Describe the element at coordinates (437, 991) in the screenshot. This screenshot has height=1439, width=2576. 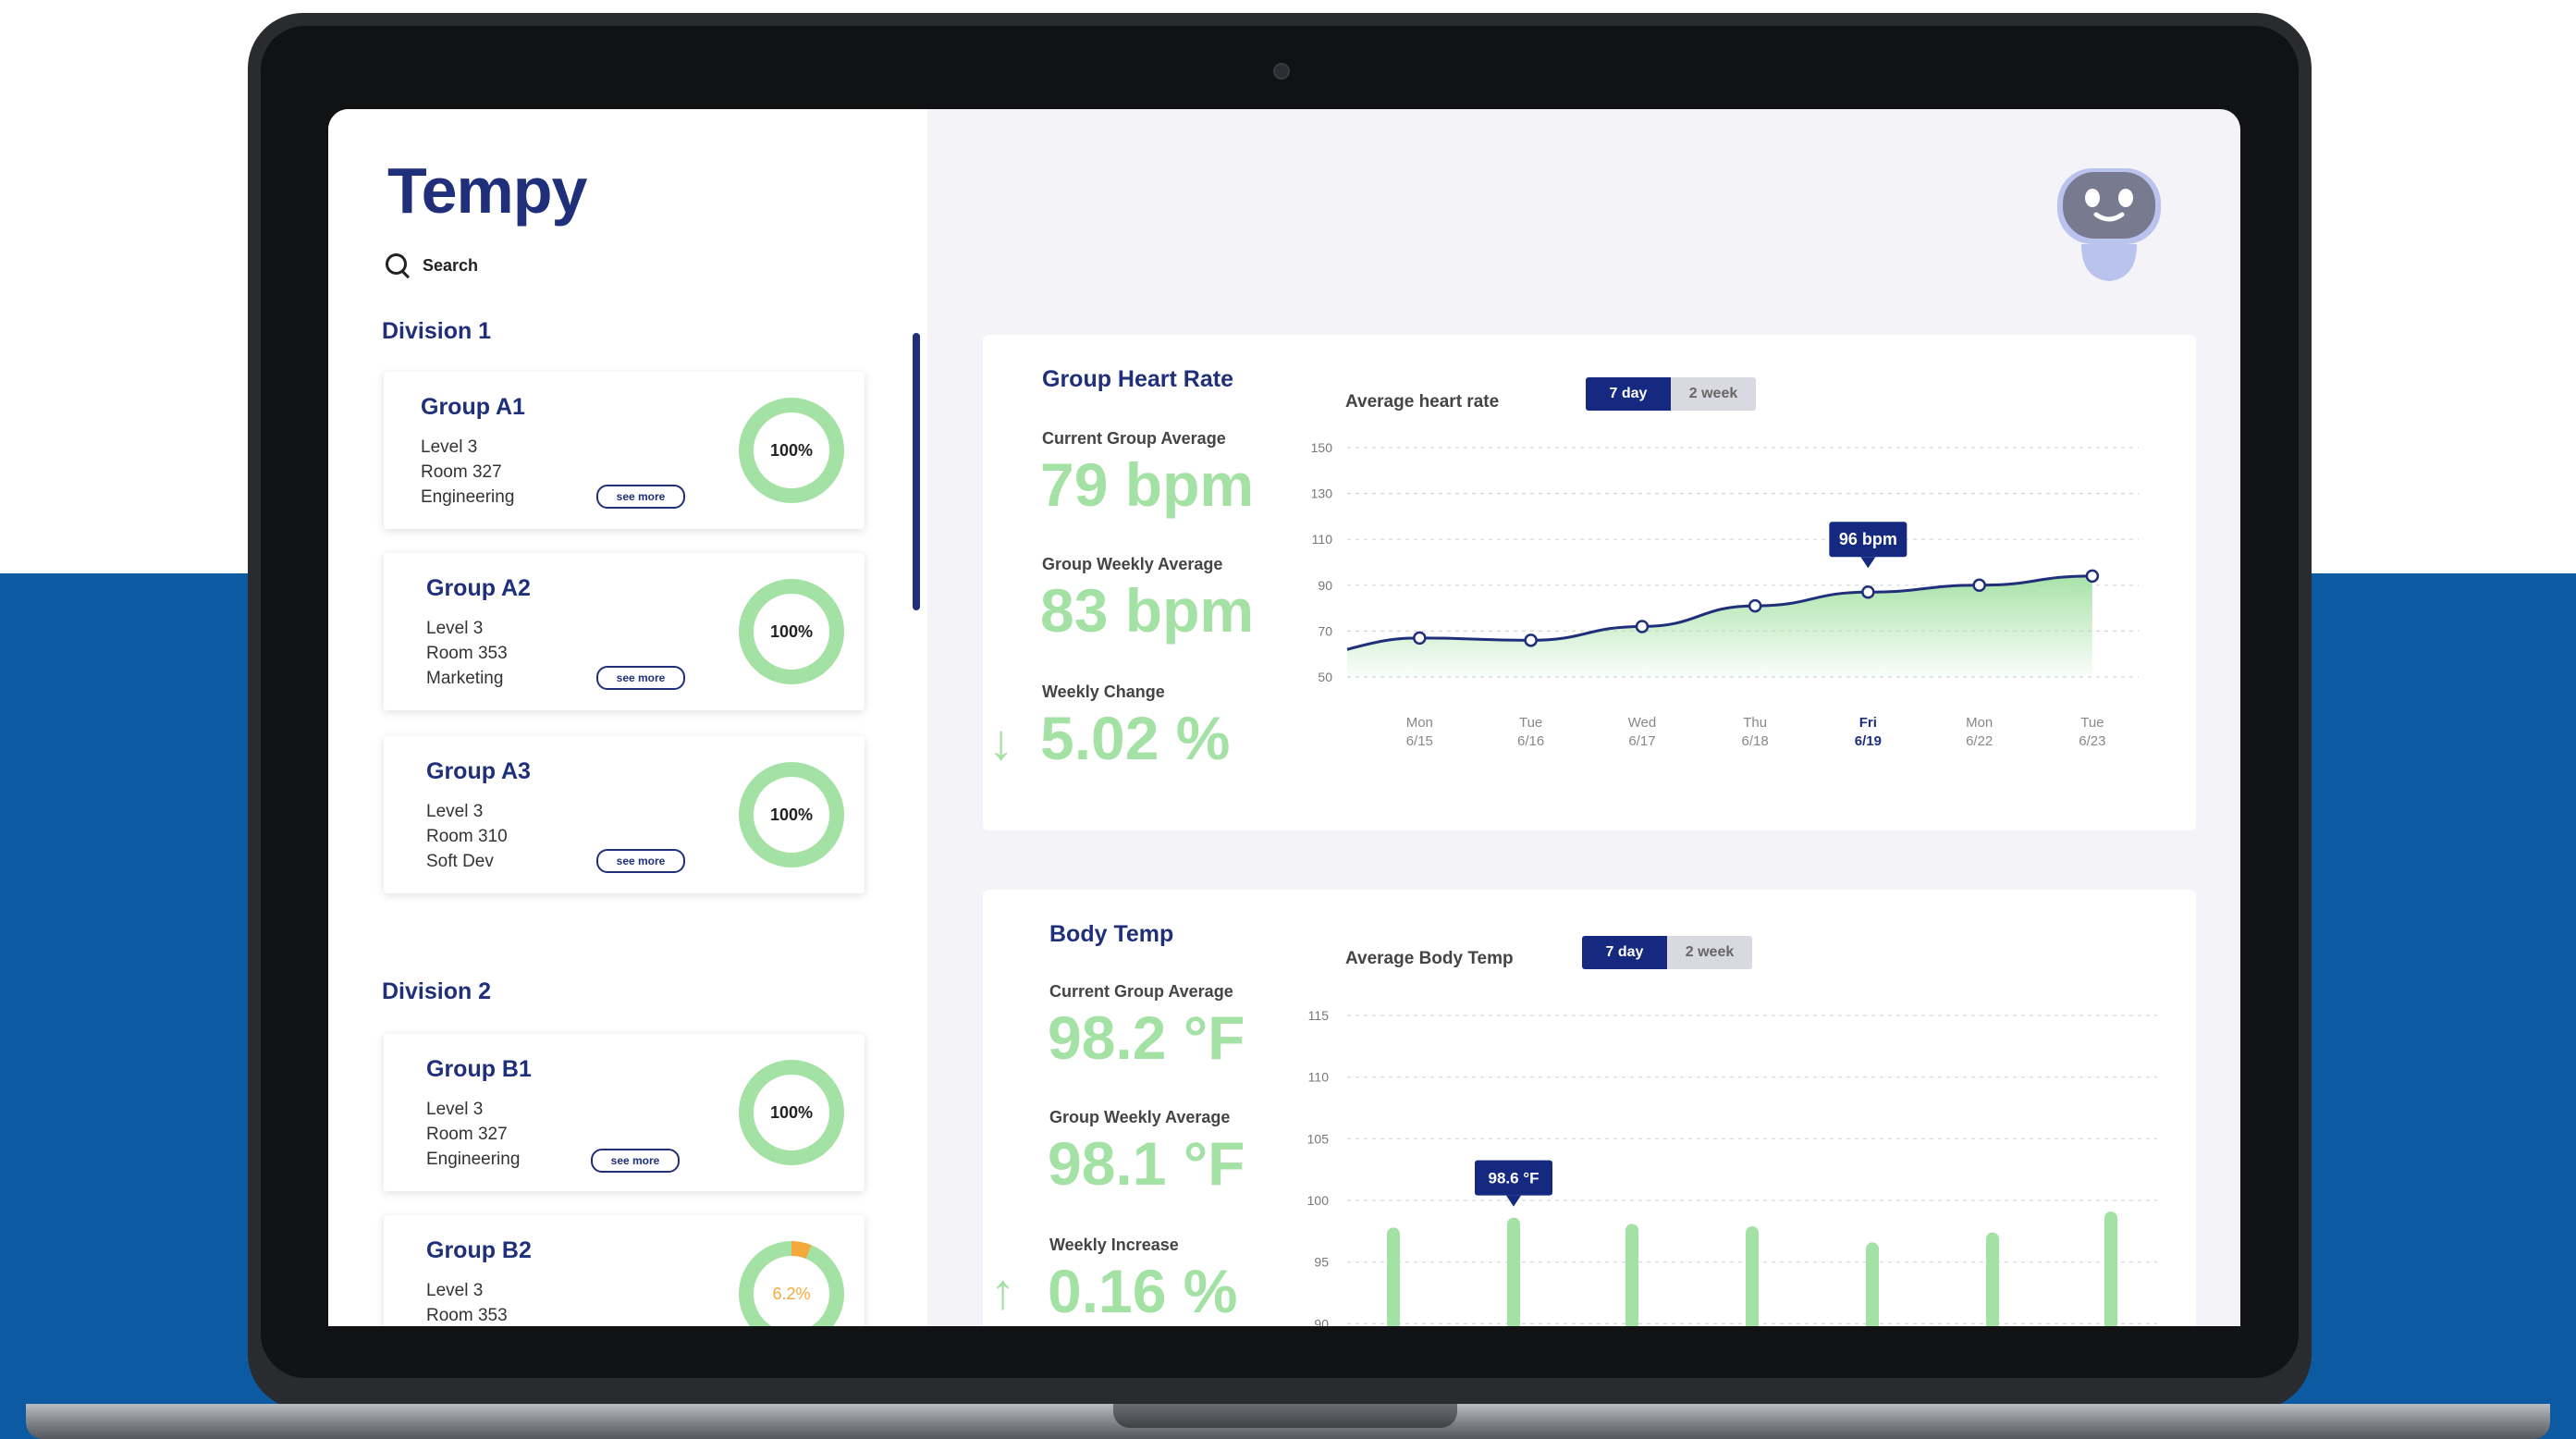
I see `division-title: Division 2` at that location.